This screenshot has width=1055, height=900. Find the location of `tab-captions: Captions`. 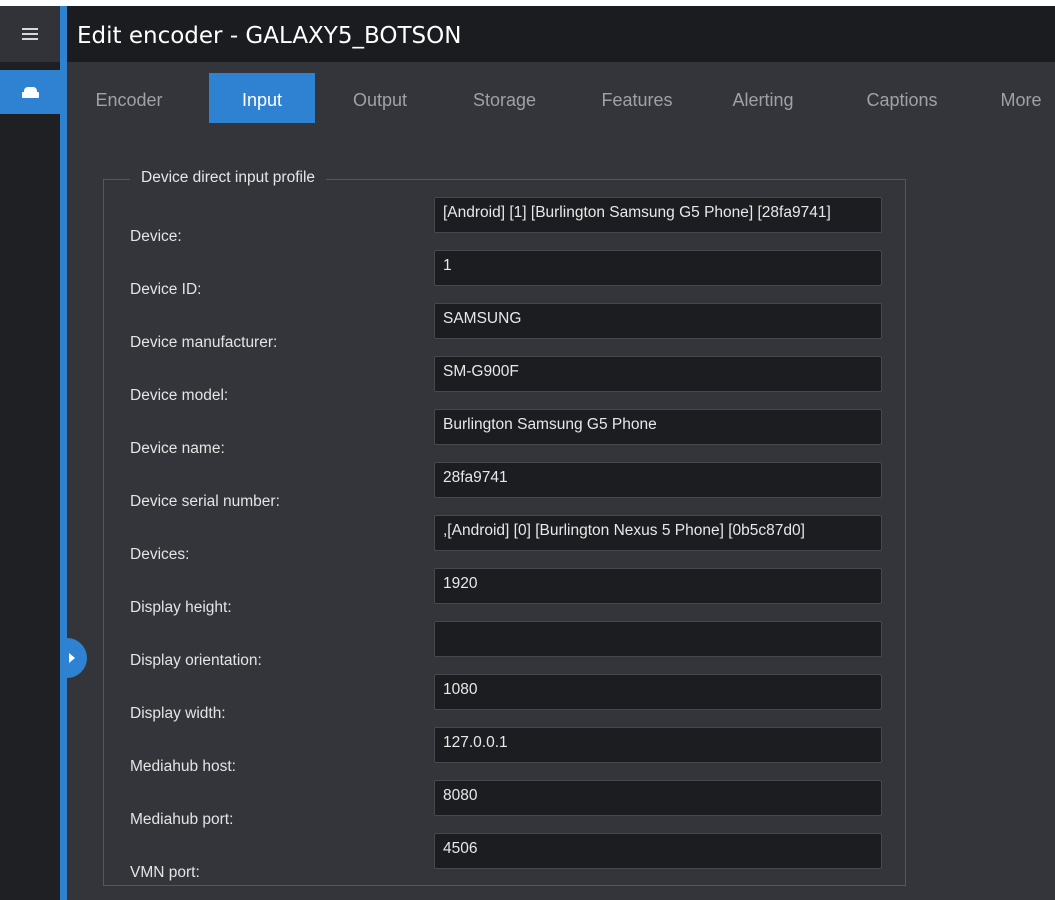

tab-captions: Captions is located at coordinates (902, 98).